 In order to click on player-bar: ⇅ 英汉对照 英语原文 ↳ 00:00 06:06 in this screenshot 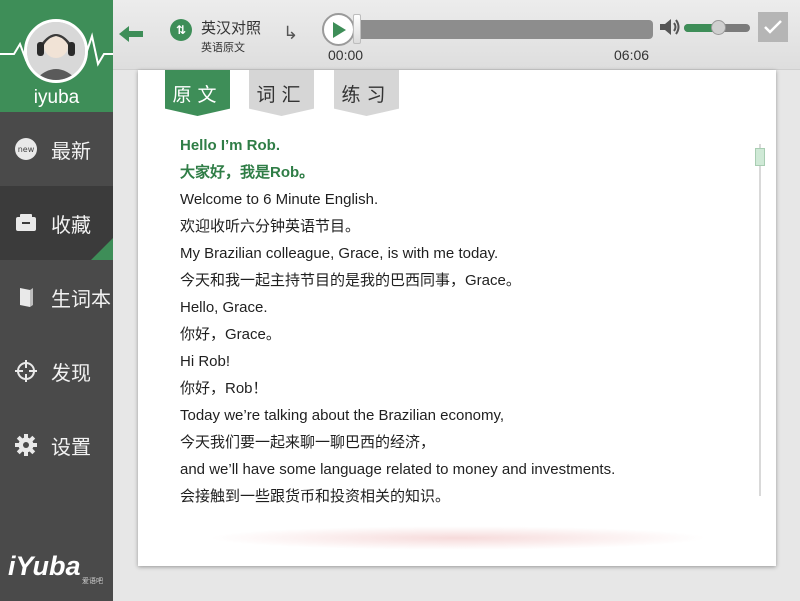, I will do `click(456, 35)`.